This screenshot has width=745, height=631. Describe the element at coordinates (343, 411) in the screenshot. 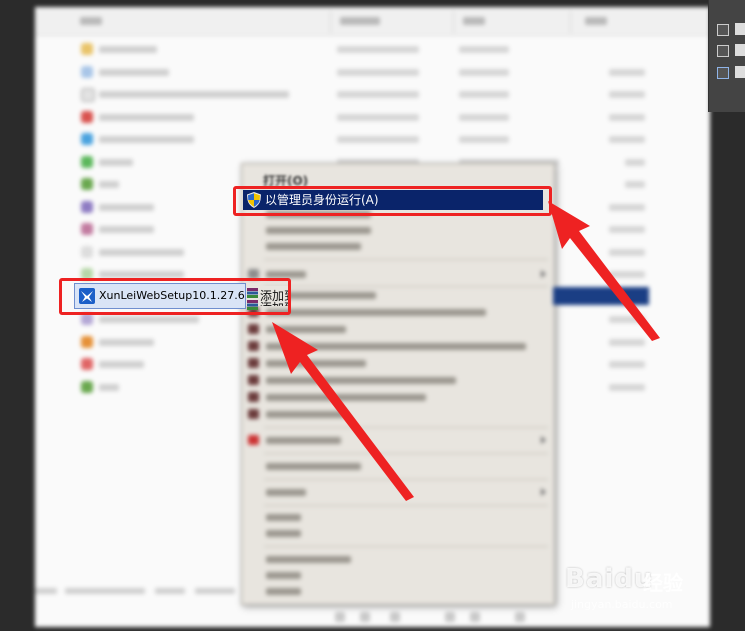

I see `arrow-to-file-item` at that location.